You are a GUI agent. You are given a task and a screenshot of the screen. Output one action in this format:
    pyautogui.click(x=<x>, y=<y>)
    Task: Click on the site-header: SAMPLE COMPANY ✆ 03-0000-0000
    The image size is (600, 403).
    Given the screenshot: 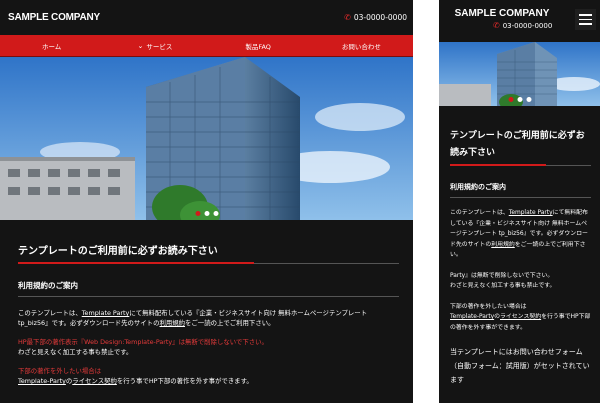 What is the action you would take?
    pyautogui.click(x=206, y=17)
    